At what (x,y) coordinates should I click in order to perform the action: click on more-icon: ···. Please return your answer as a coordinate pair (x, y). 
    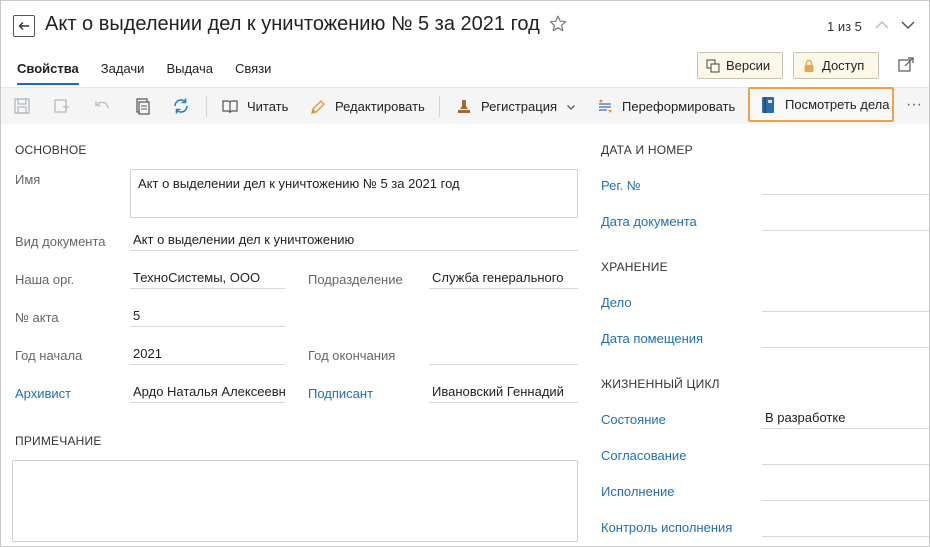
    Looking at the image, I should click on (914, 105).